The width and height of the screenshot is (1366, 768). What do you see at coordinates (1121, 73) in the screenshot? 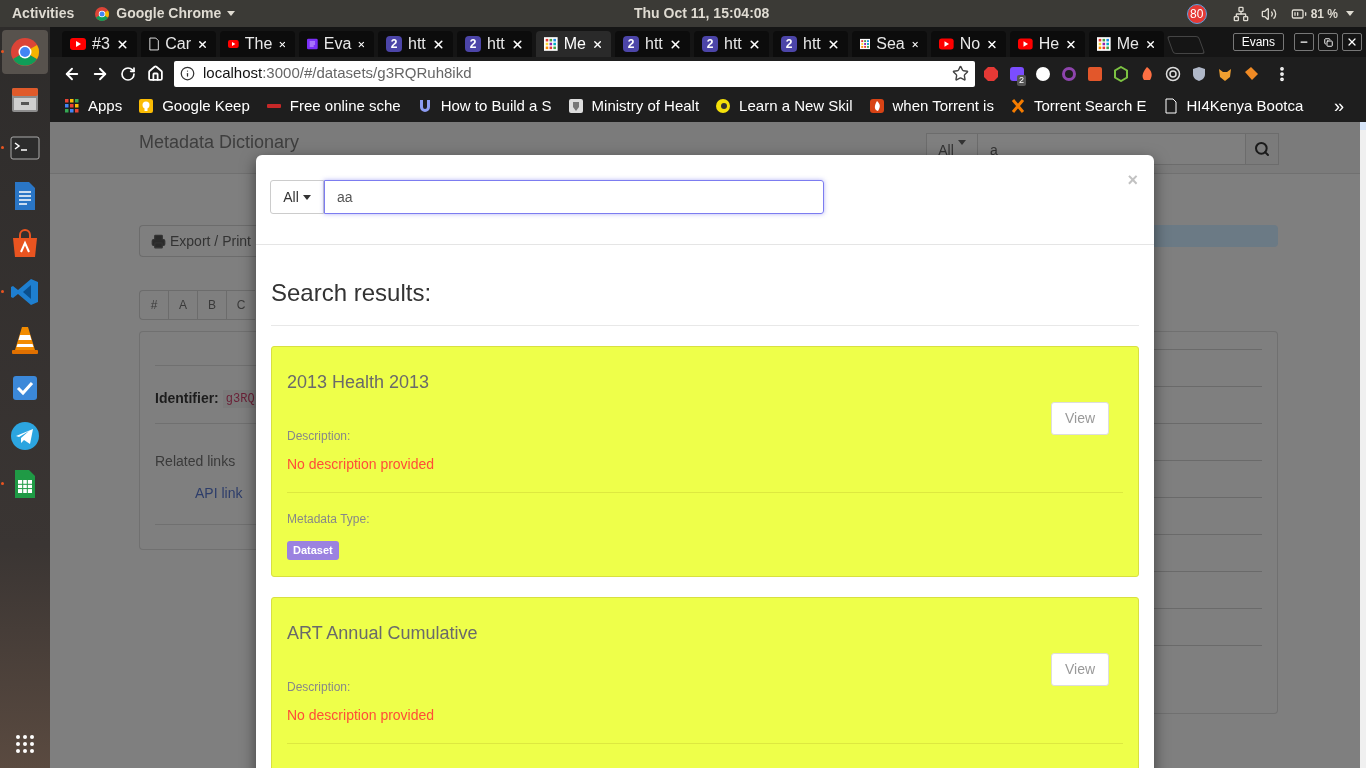
I see `hexagon-icon` at bounding box center [1121, 73].